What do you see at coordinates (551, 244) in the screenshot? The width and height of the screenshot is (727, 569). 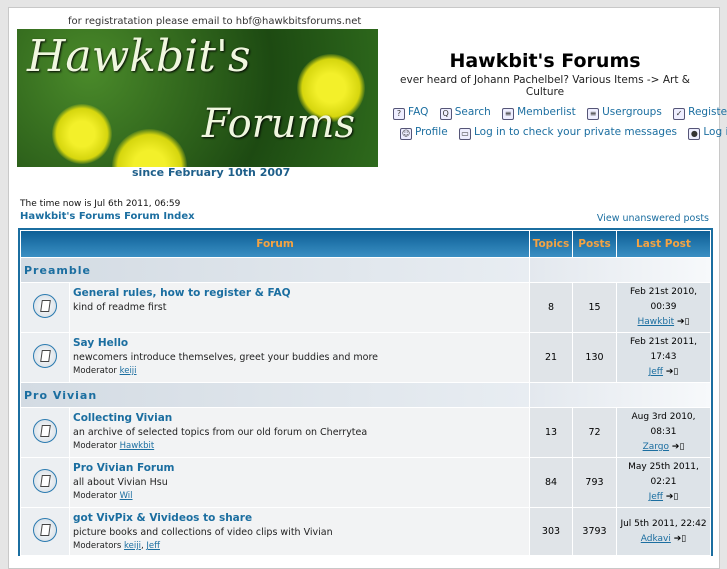 I see `header-topics: Topics` at bounding box center [551, 244].